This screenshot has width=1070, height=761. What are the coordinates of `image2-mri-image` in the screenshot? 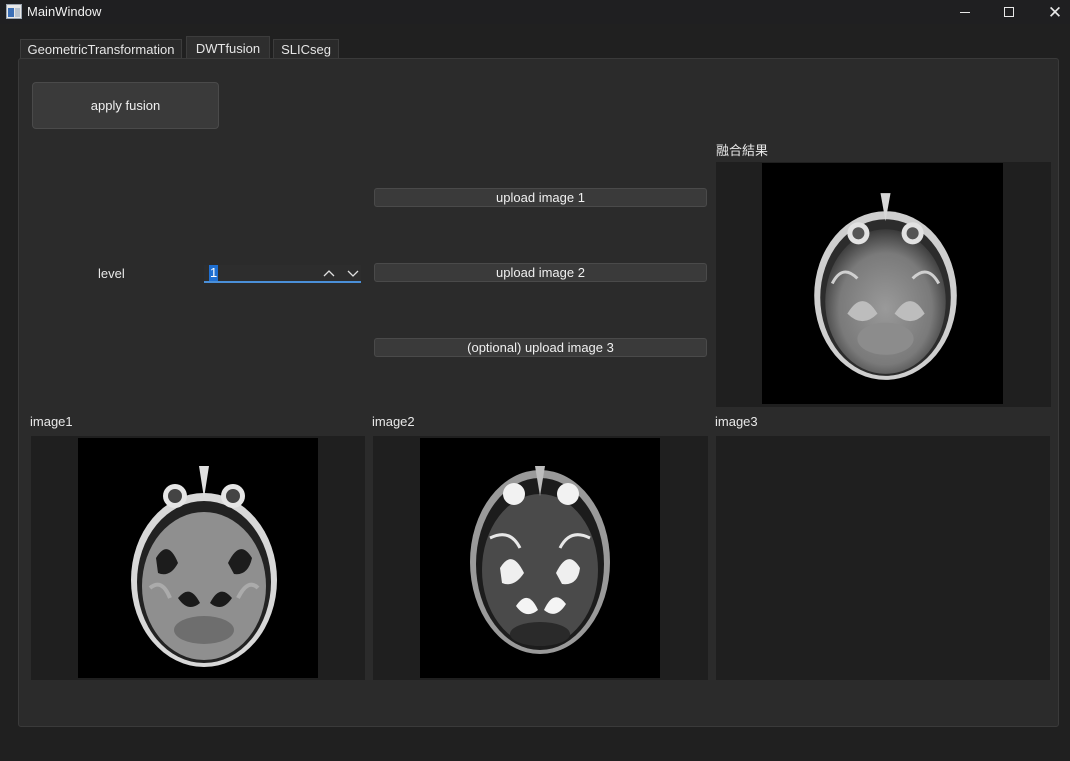 It's located at (540, 558).